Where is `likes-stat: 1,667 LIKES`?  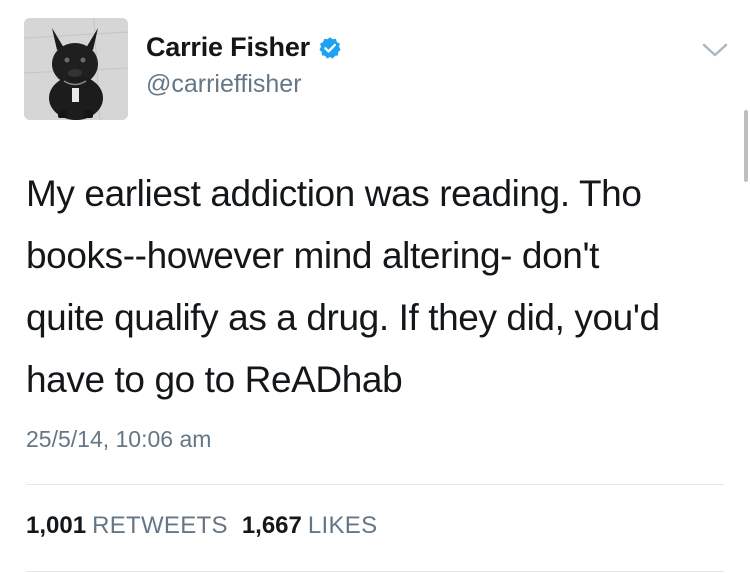 likes-stat: 1,667 LIKES is located at coordinates (310, 526).